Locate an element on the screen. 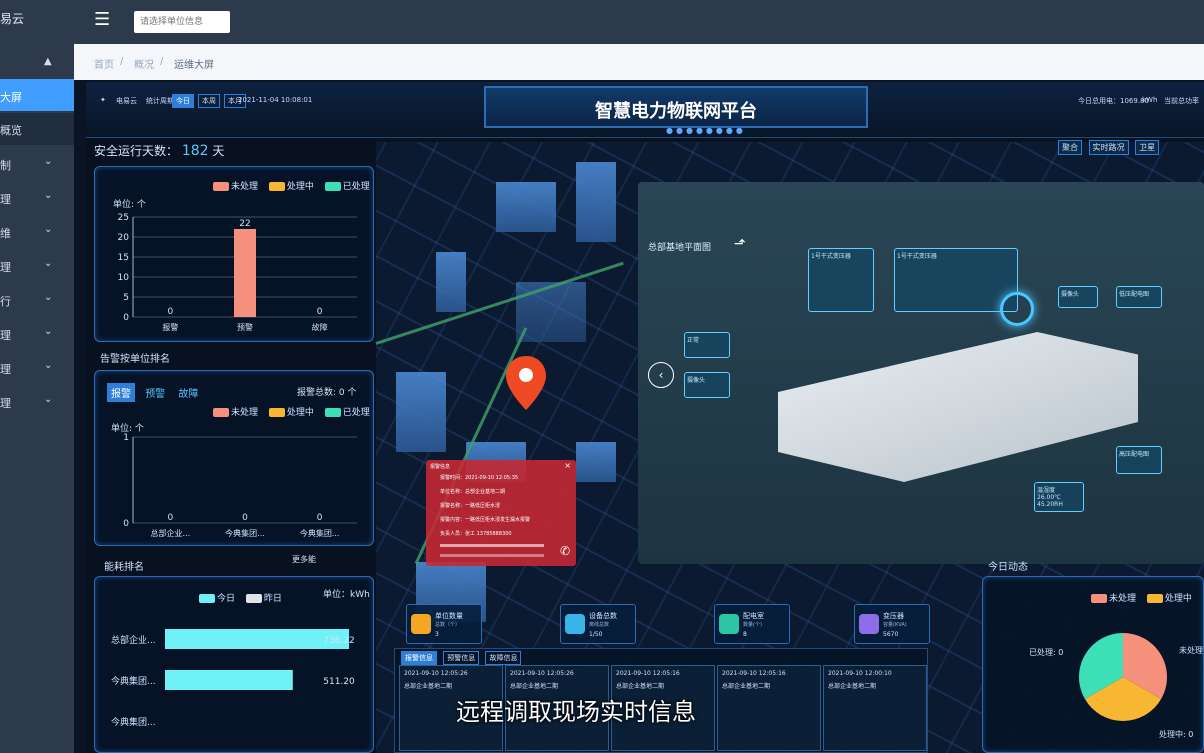 Image resolution: width=1204 pixels, height=753 pixels. stat-sub: 数量(个) is located at coordinates (752, 625).